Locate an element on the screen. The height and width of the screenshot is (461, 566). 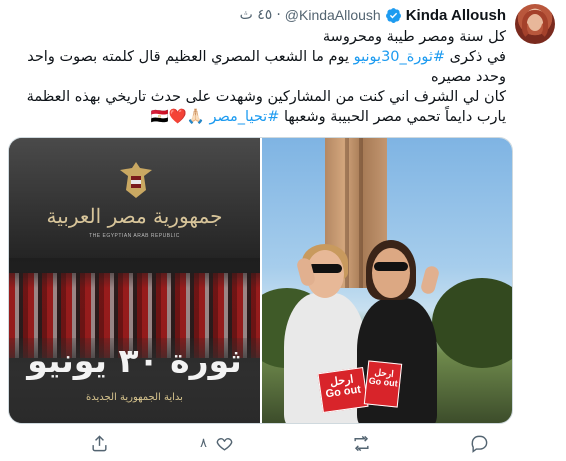
tweet-line: وحدد مصيره is located at coordinates (468, 77).